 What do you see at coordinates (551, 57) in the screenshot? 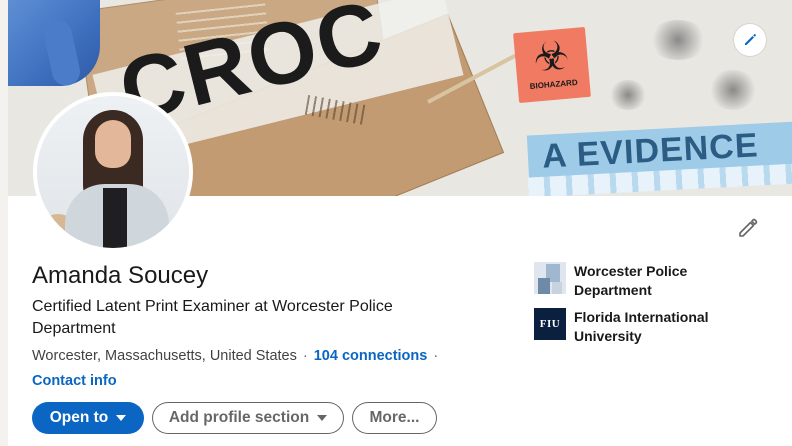
I see `biohazard-icon: ☣` at bounding box center [551, 57].